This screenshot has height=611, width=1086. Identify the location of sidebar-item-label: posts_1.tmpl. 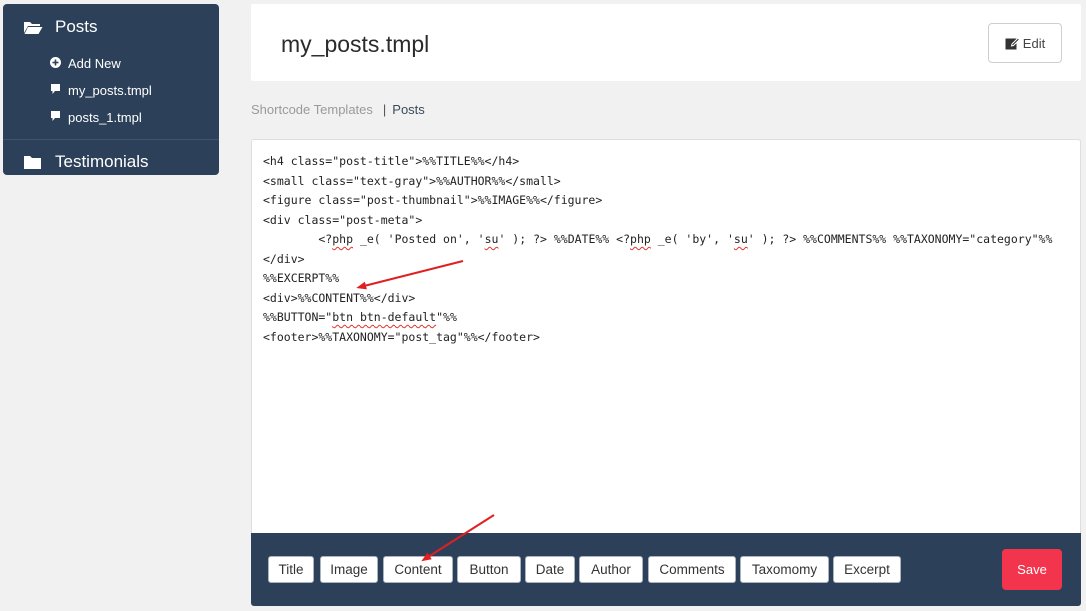
(105, 117).